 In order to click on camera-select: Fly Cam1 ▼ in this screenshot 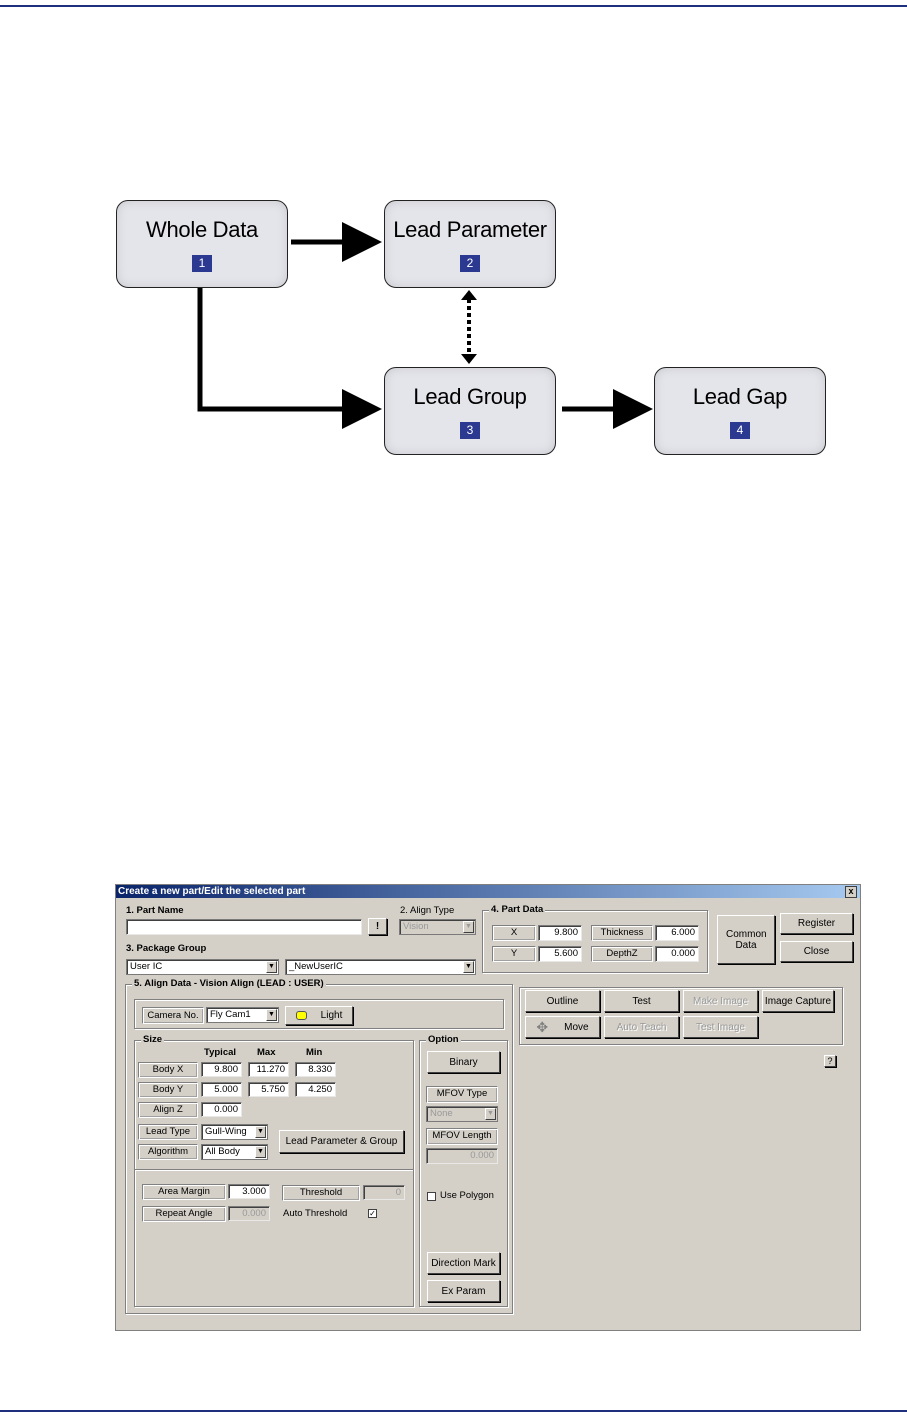, I will do `click(242, 1015)`.